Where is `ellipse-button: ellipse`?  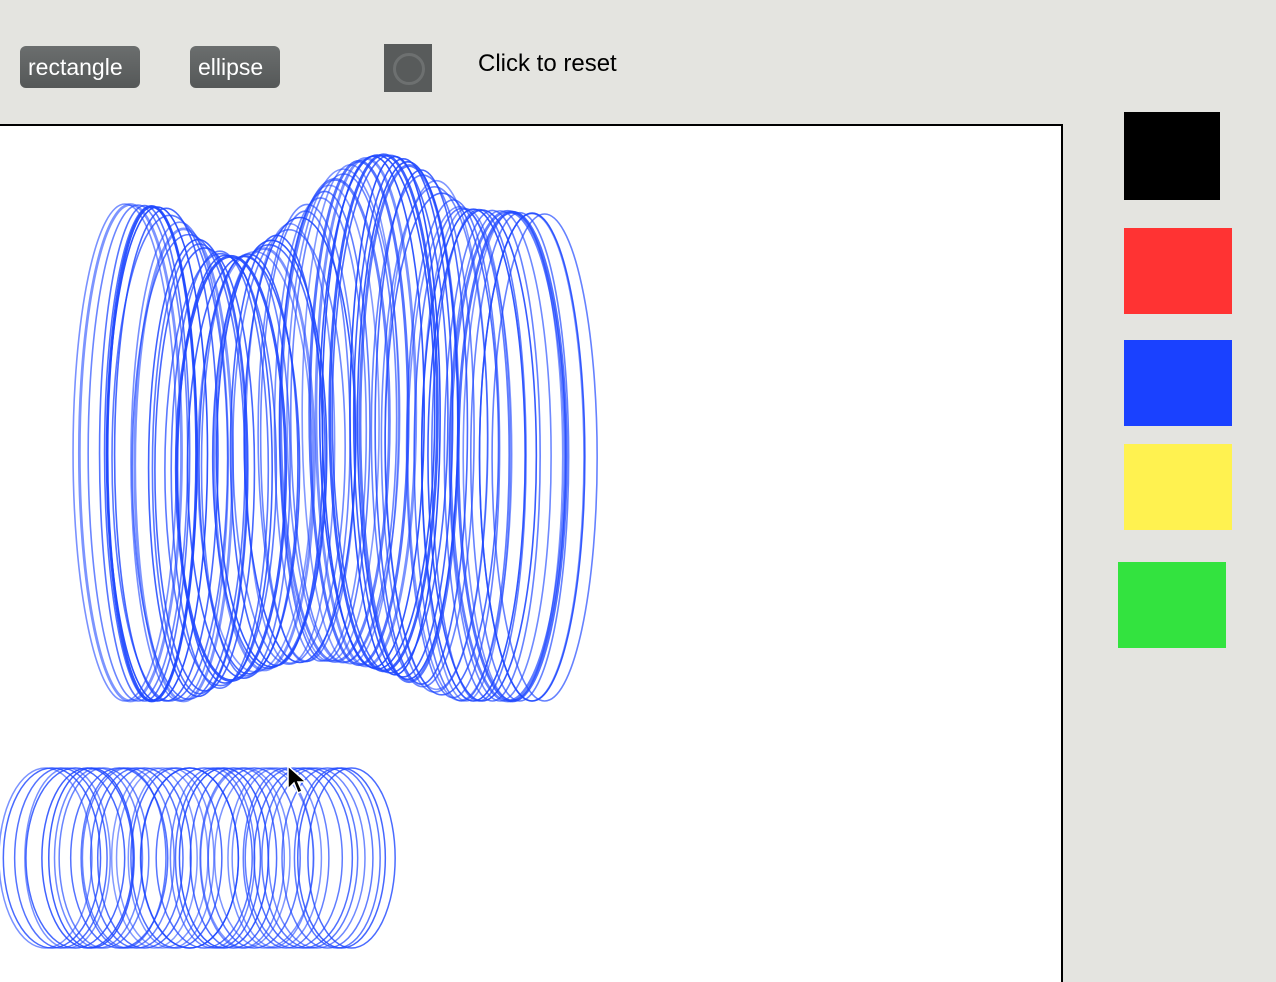 ellipse-button: ellipse is located at coordinates (235, 67).